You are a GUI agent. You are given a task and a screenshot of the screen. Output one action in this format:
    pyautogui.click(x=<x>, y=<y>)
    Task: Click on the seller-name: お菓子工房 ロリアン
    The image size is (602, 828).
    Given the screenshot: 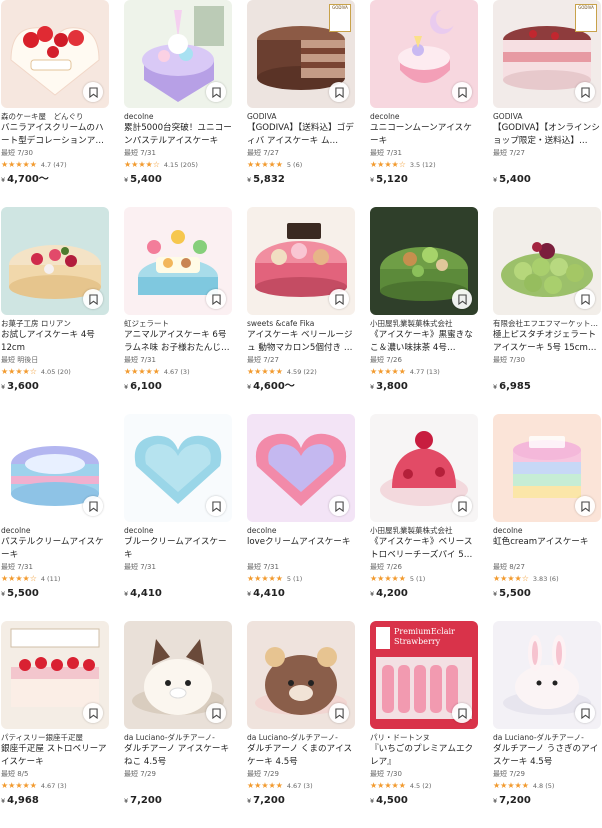 What is the action you would take?
    pyautogui.click(x=56, y=323)
    